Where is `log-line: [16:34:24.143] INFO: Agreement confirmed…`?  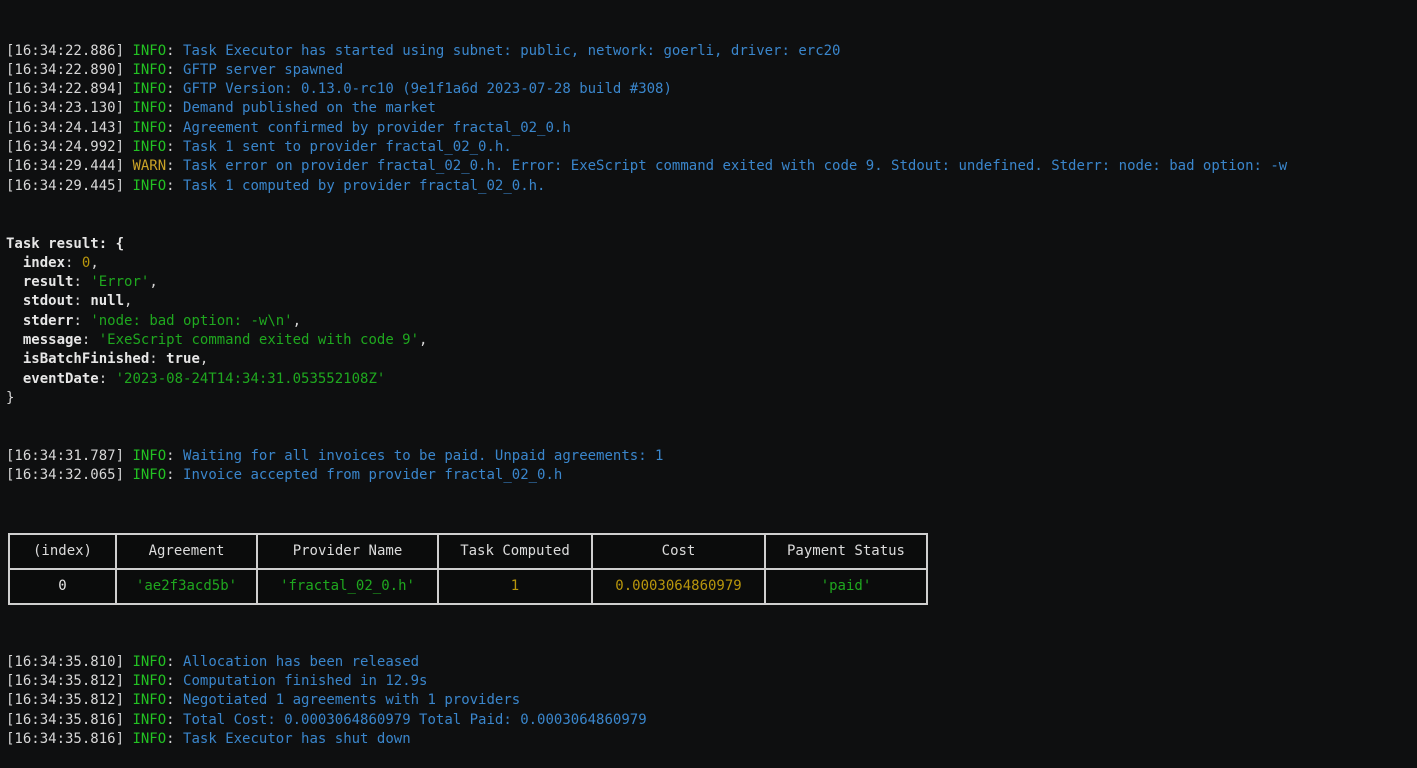
log-line: [16:34:24.143] INFO: Agreement confirmed… is located at coordinates (711, 128).